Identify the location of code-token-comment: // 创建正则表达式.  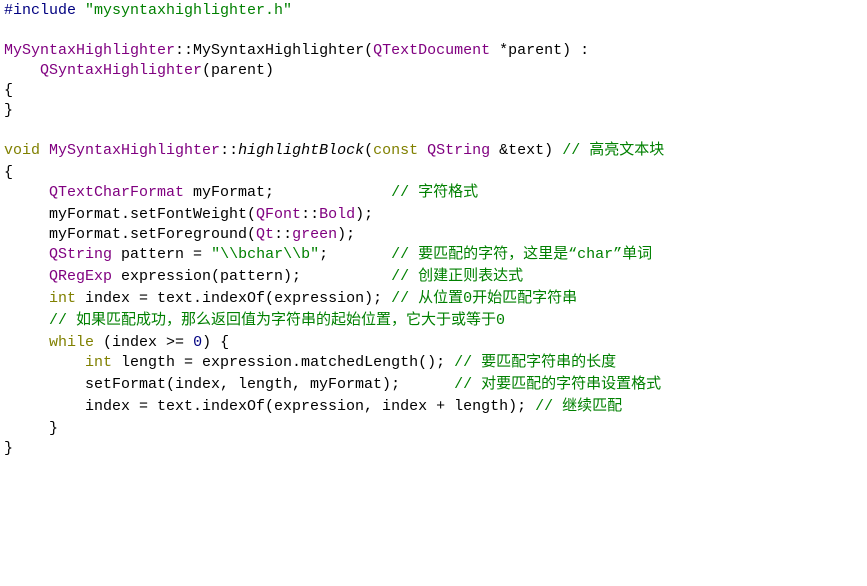
(457, 276).